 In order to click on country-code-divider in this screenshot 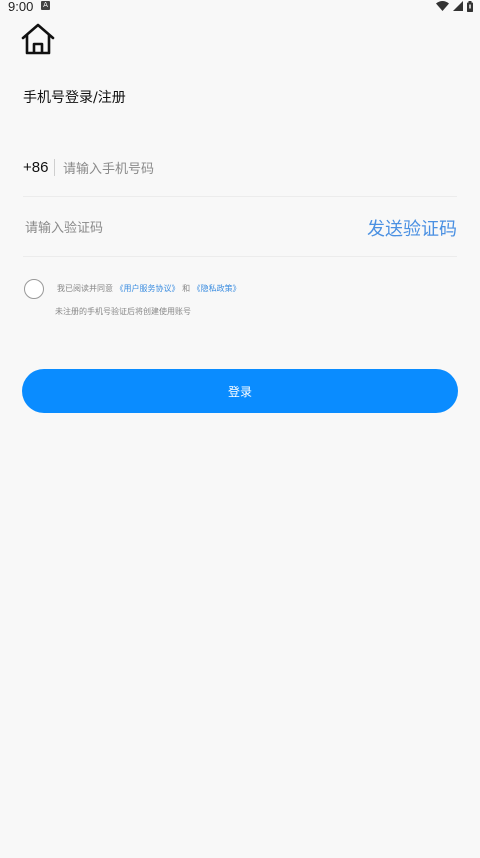, I will do `click(54, 167)`.